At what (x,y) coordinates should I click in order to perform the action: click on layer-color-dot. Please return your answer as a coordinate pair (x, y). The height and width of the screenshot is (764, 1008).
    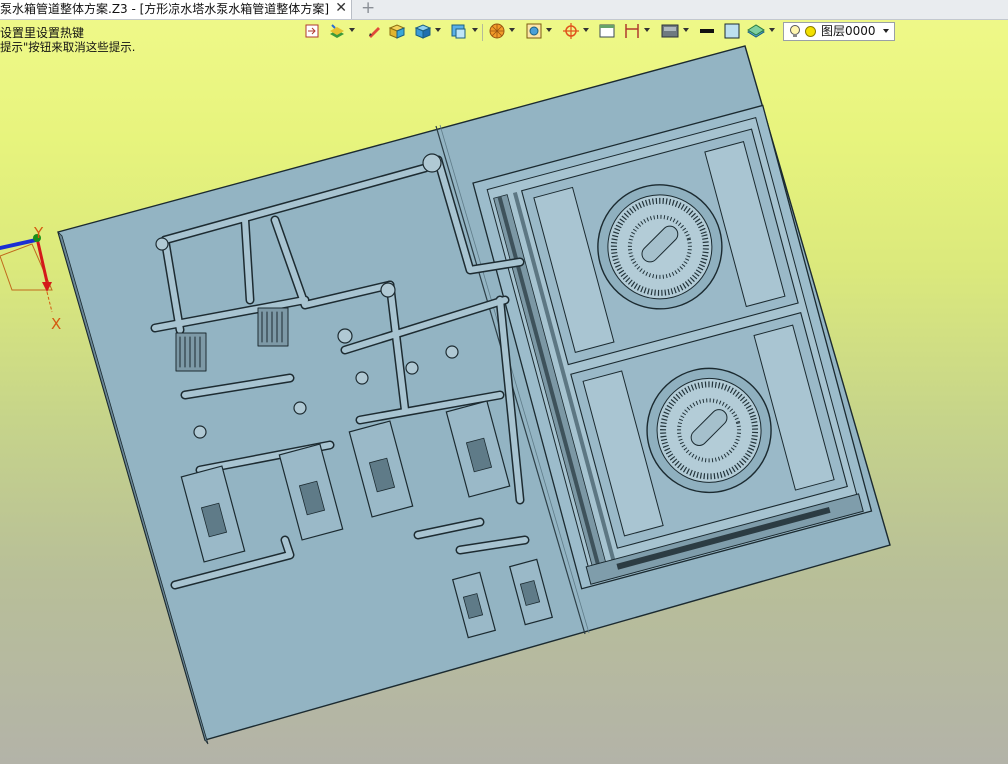
    Looking at the image, I should click on (810, 31).